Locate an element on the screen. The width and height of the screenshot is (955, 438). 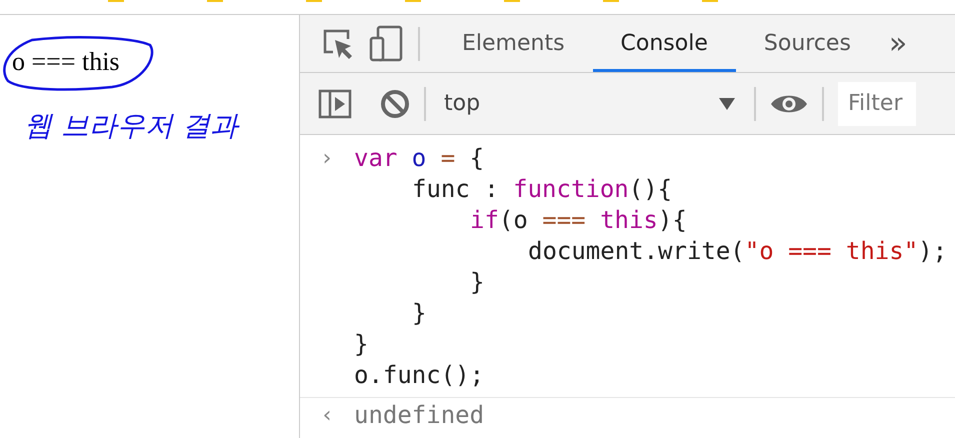
output-text: o === this is located at coordinates (66, 62).